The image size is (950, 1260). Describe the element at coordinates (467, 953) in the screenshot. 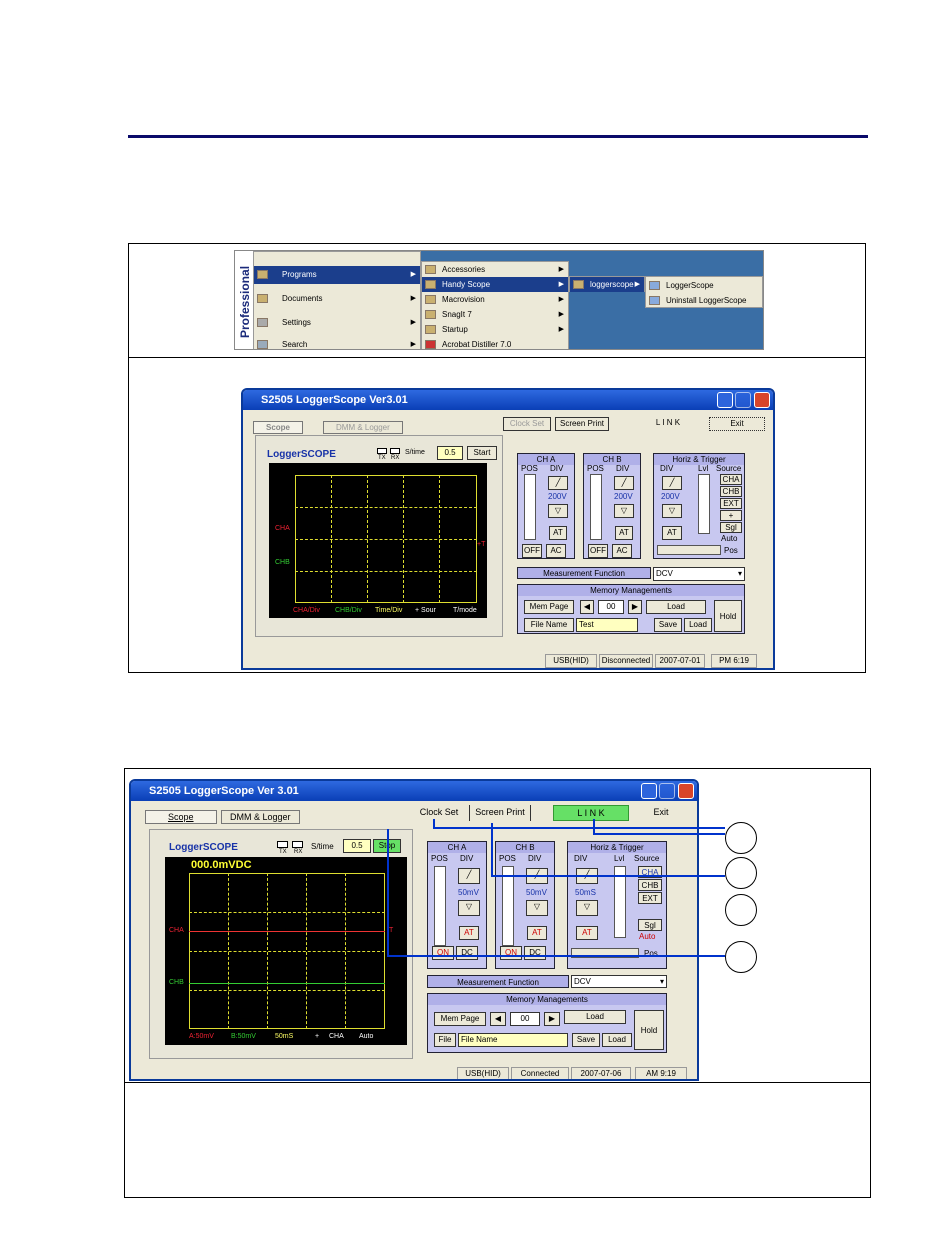

I see `cha-dc-button: DC` at that location.